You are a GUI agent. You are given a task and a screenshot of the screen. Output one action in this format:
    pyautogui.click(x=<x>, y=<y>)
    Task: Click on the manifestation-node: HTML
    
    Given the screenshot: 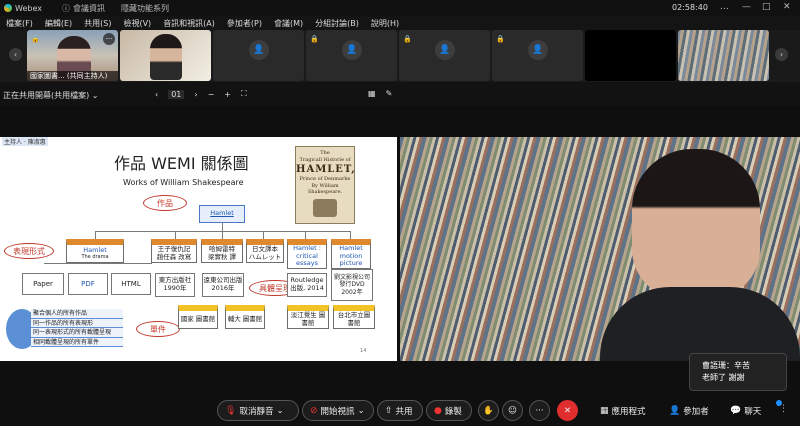 What is the action you would take?
    pyautogui.click(x=131, y=284)
    